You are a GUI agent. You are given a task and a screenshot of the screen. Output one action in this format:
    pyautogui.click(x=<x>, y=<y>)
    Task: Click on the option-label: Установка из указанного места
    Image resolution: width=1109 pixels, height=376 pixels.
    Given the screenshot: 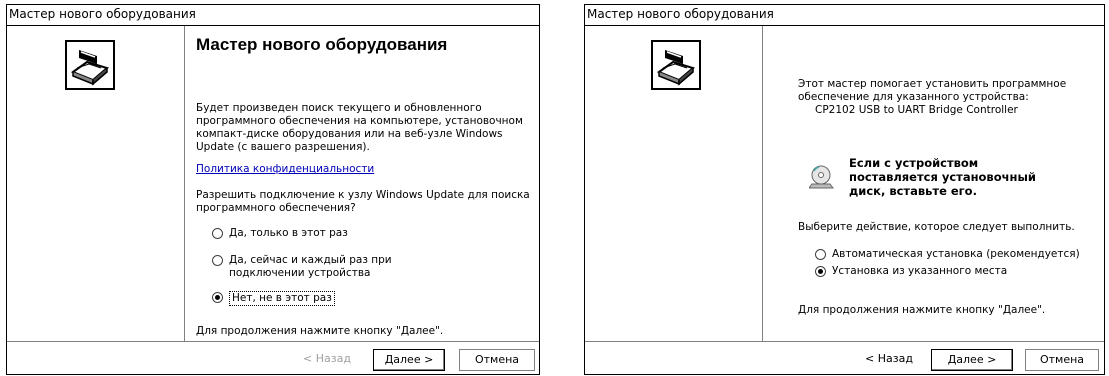 What is the action you would take?
    pyautogui.click(x=920, y=271)
    